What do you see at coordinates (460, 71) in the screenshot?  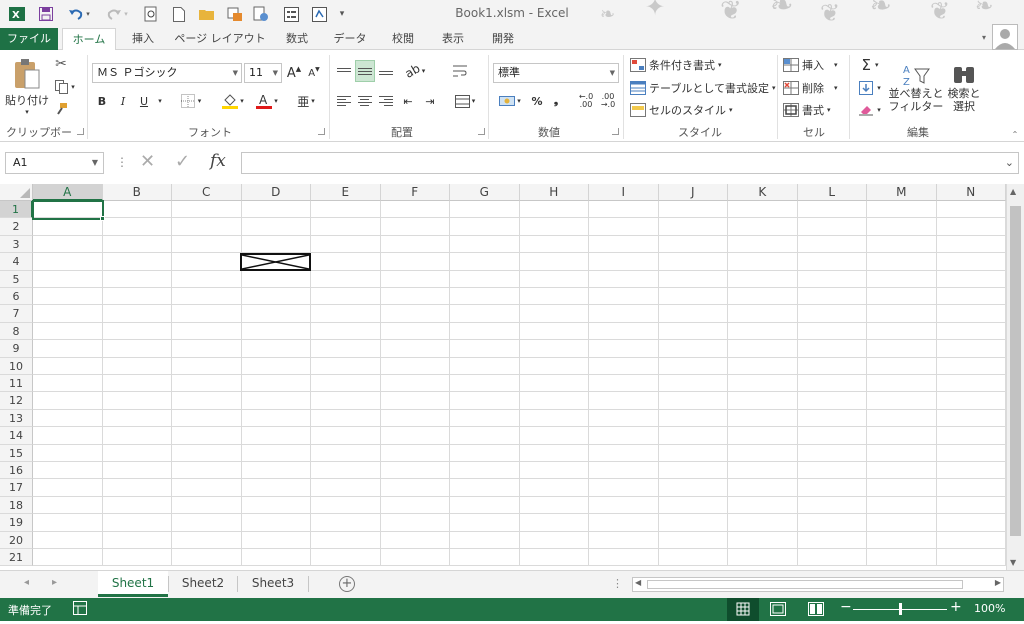 I see `wrap-text-button` at bounding box center [460, 71].